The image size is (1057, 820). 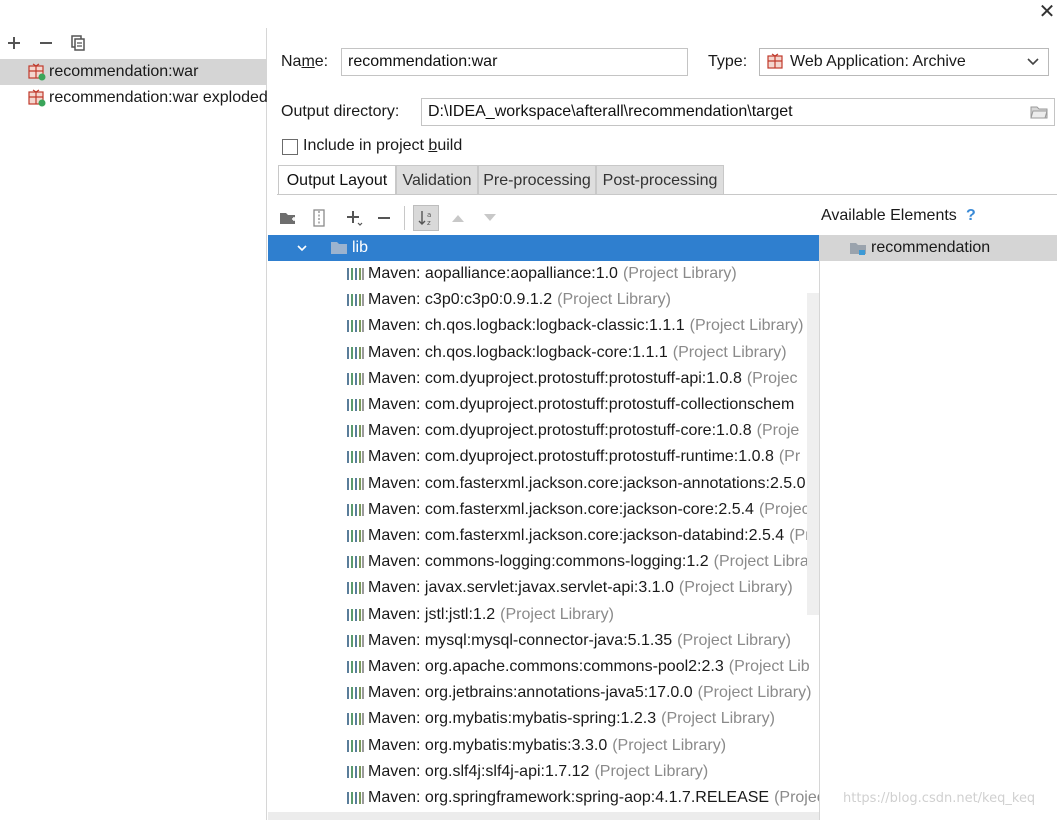 I want to click on horizontal-scrollbar, so click(x=543, y=816).